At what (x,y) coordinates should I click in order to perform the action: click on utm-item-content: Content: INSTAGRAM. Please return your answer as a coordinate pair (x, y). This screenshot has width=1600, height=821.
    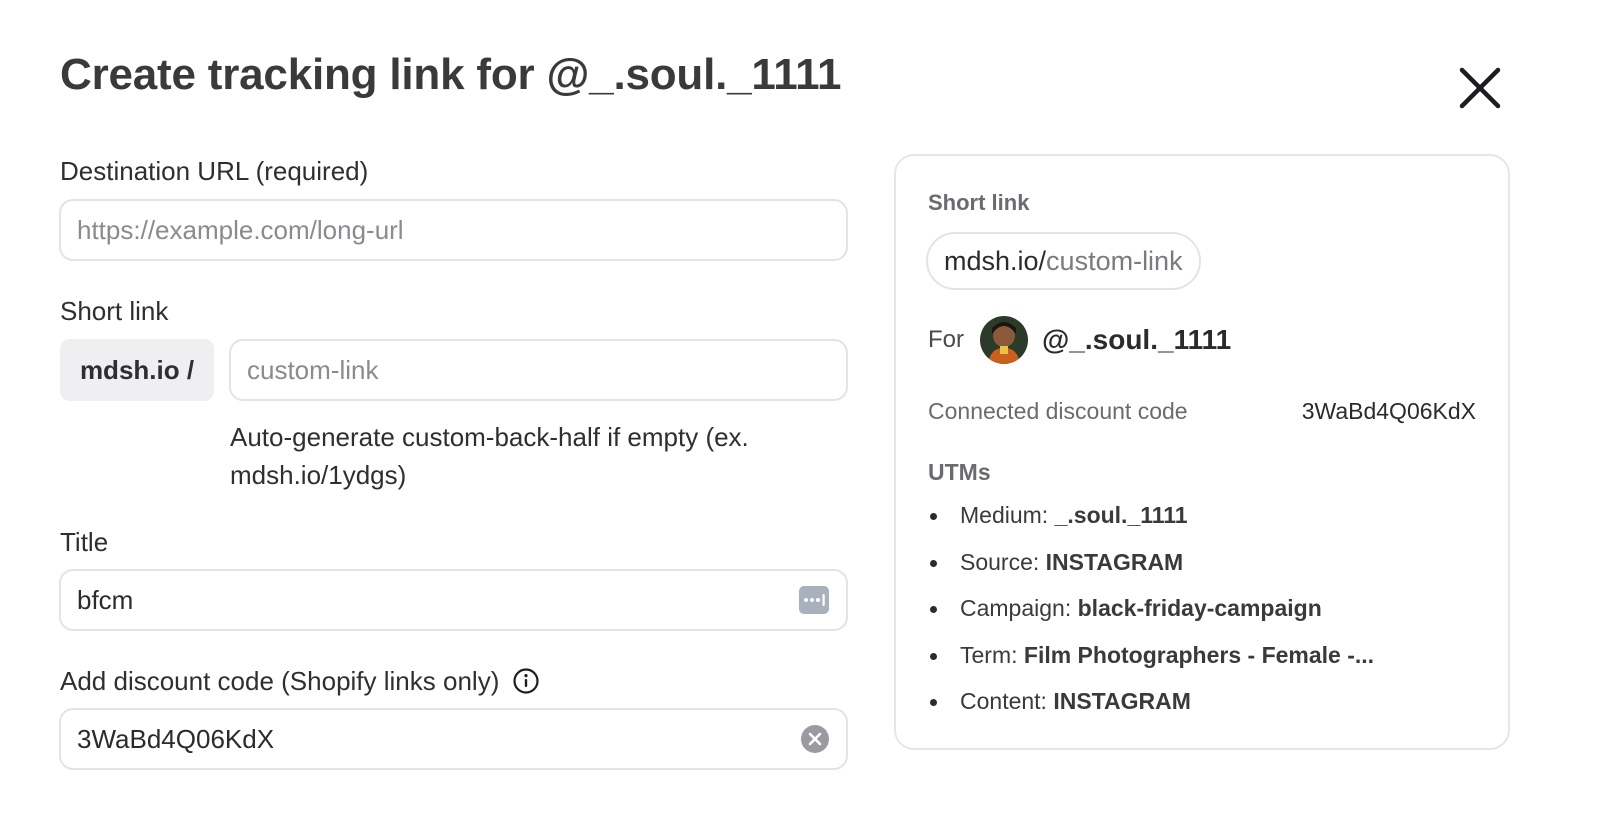
    Looking at the image, I should click on (1151, 711).